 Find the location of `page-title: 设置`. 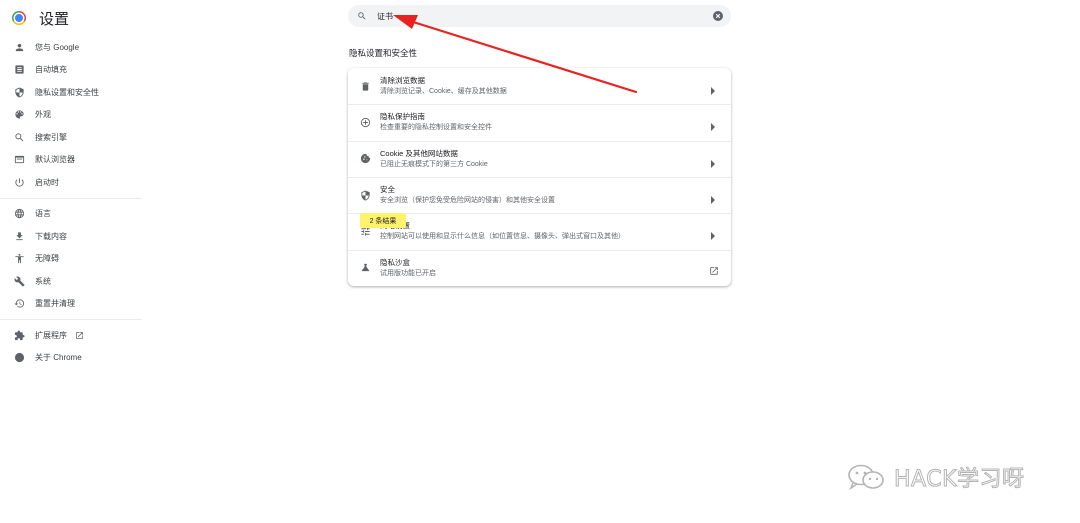

page-title: 设置 is located at coordinates (54, 19).